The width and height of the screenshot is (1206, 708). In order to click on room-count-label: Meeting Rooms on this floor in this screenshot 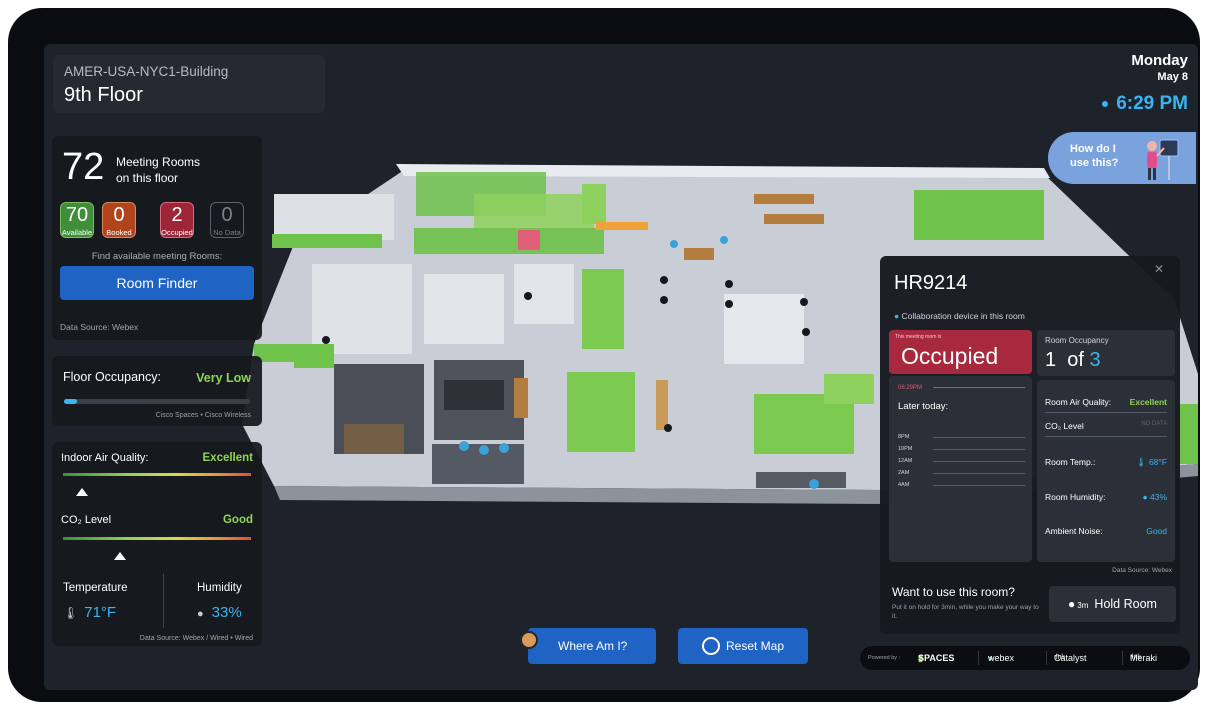, I will do `click(158, 170)`.